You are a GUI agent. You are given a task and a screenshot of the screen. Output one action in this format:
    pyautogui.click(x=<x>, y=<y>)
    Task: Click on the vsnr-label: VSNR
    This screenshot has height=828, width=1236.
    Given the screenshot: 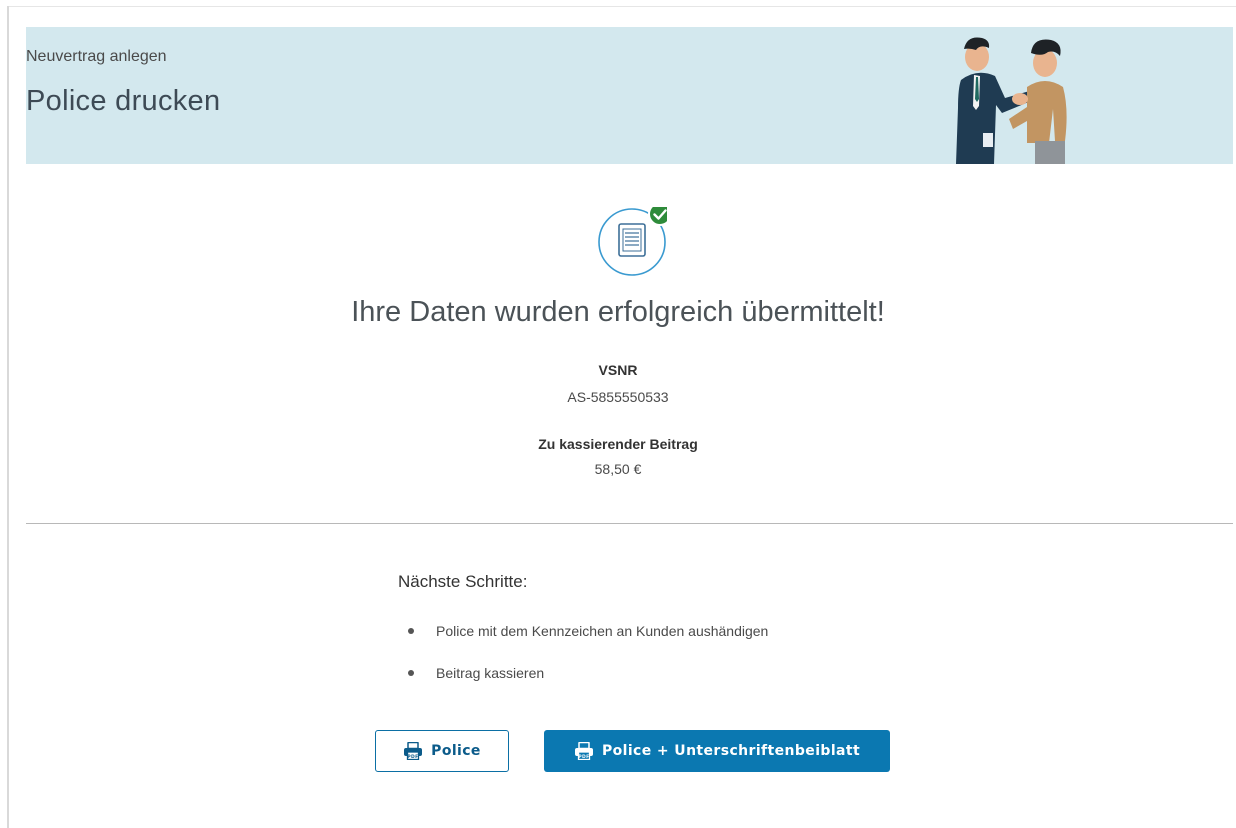 What is the action you would take?
    pyautogui.click(x=618, y=370)
    